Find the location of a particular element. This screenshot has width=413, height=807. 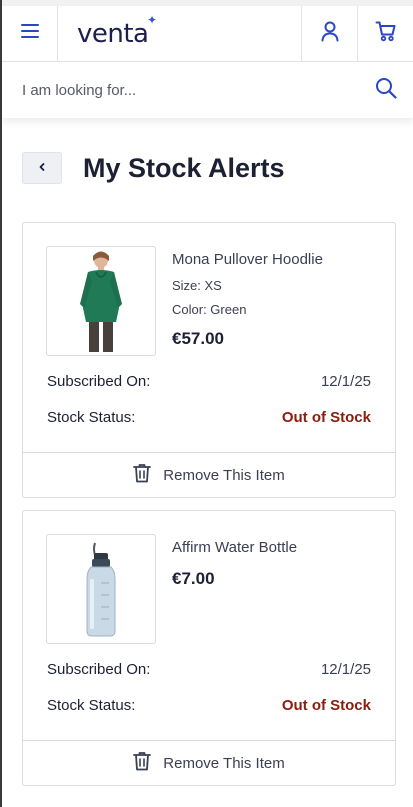

water-bottle-picture is located at coordinates (101, 589).